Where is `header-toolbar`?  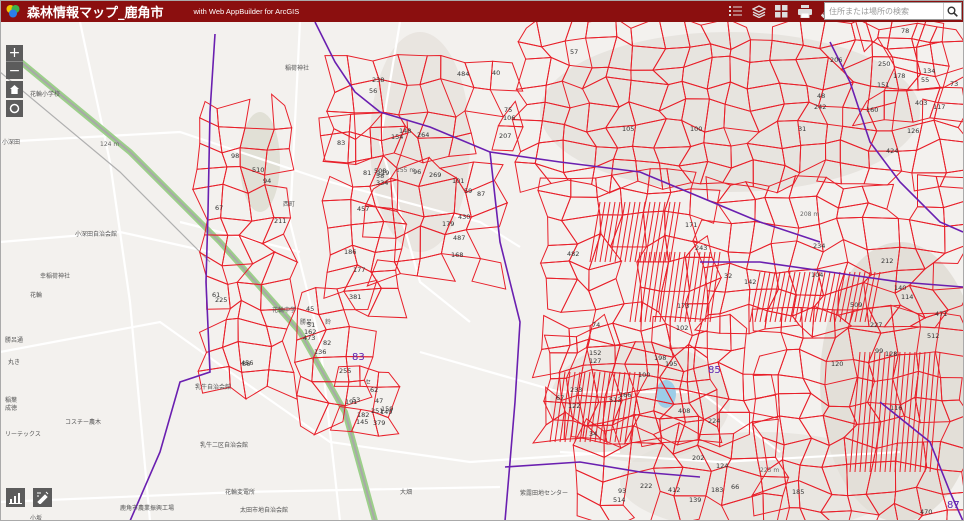 header-toolbar is located at coordinates (781, 11).